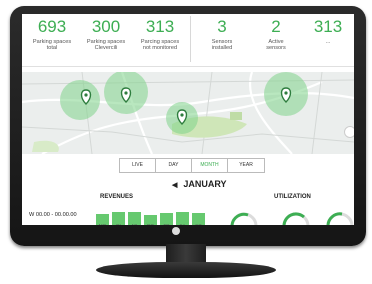  What do you see at coordinates (118, 224) in the screenshot?
I see `day-label: DI` at bounding box center [118, 224].